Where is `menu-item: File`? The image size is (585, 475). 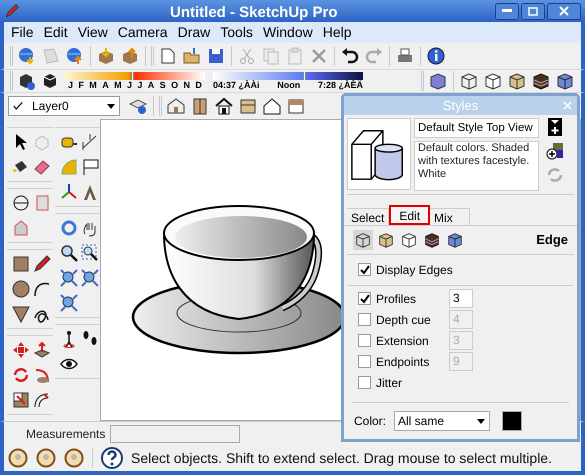
menu-item: File is located at coordinates (22, 32).